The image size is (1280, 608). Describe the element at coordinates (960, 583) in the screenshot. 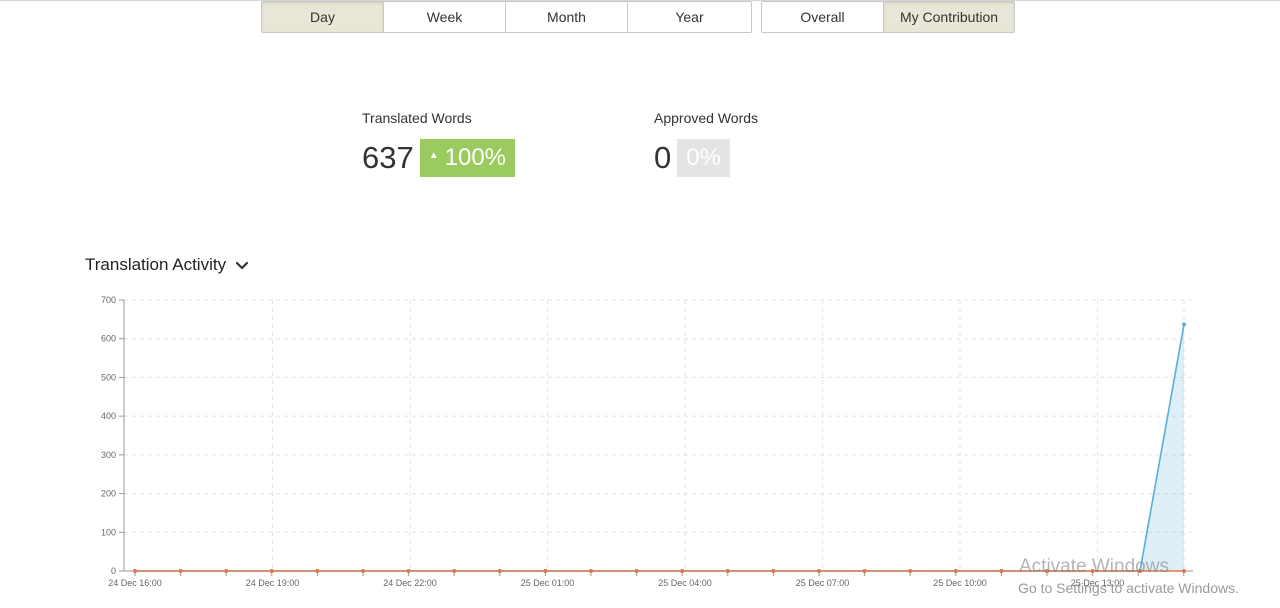

I see `x-tick-label: 25 Dec 10:00` at that location.